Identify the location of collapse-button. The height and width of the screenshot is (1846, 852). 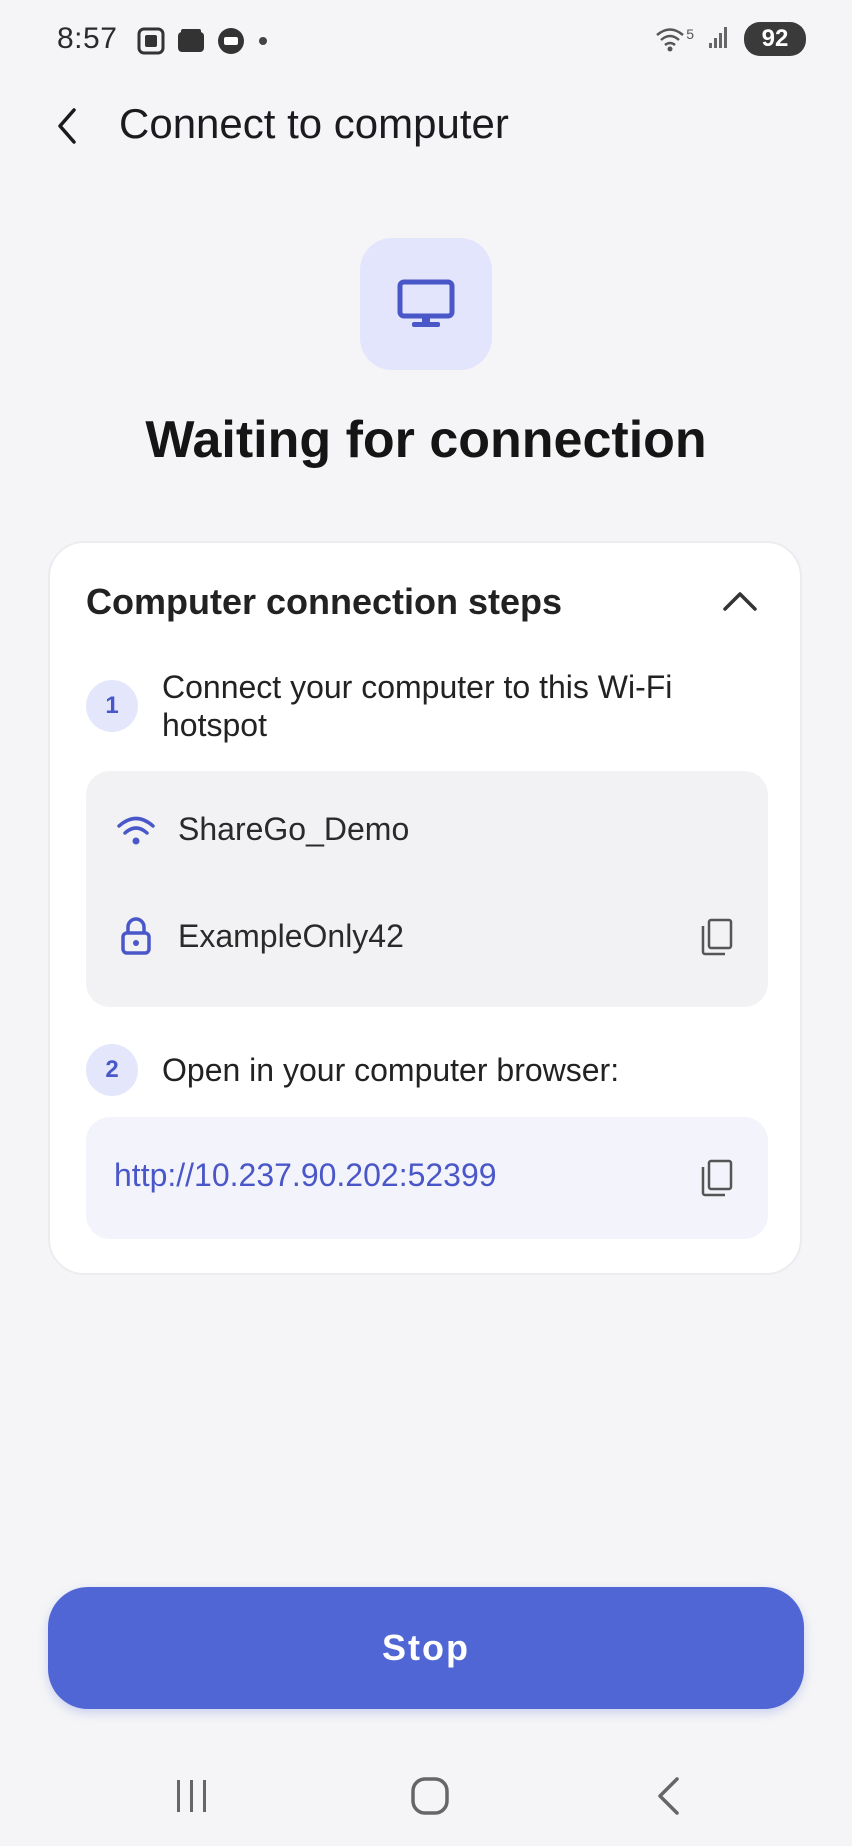
(740, 601).